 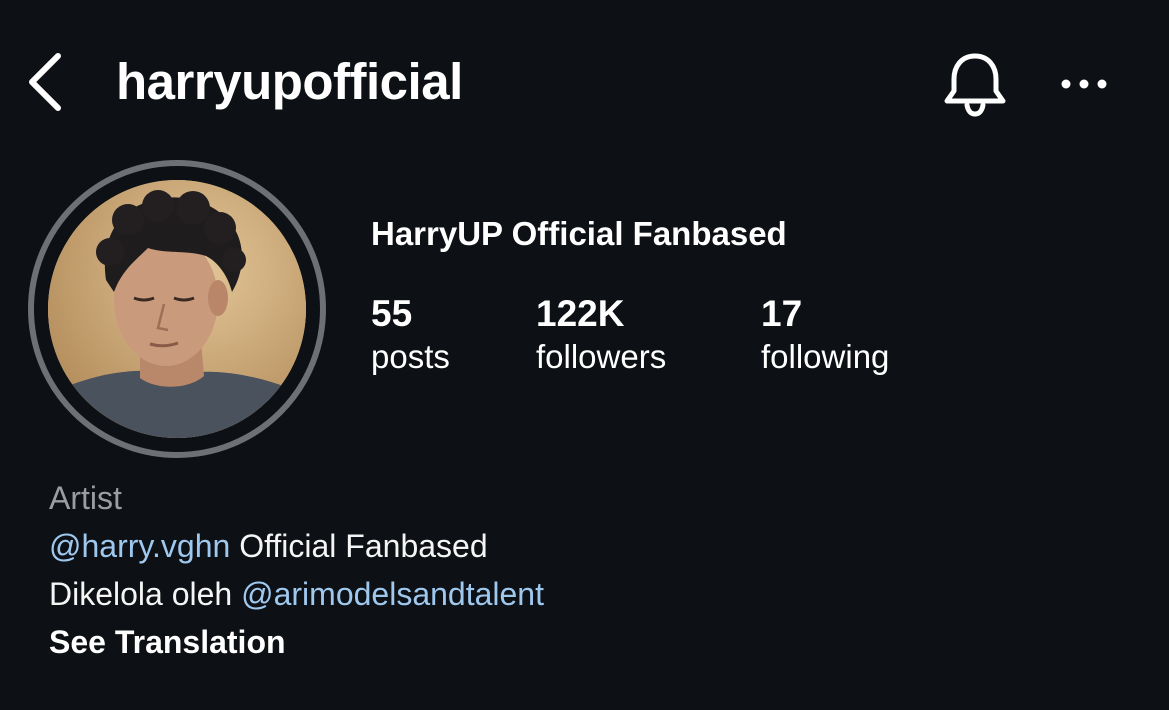 I want to click on posts-label: posts, so click(x=410, y=356).